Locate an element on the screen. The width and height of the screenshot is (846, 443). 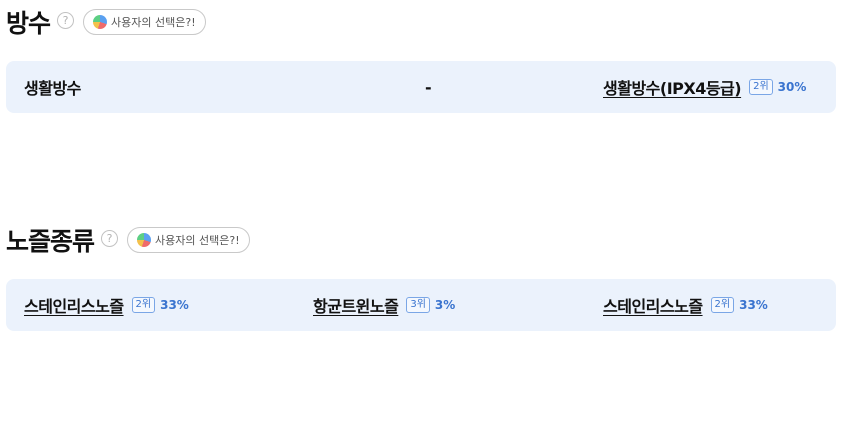
choice-percent: 30% is located at coordinates (792, 87).